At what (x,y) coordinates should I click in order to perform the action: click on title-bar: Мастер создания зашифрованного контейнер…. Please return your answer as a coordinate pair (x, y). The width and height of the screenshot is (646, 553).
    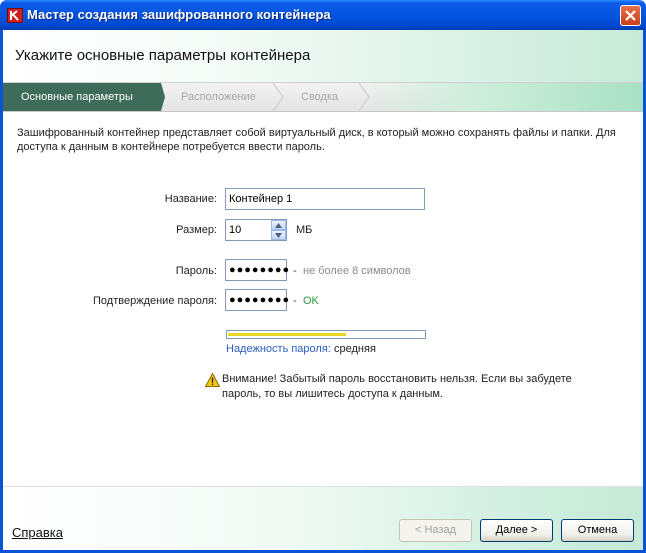
    Looking at the image, I should click on (323, 15).